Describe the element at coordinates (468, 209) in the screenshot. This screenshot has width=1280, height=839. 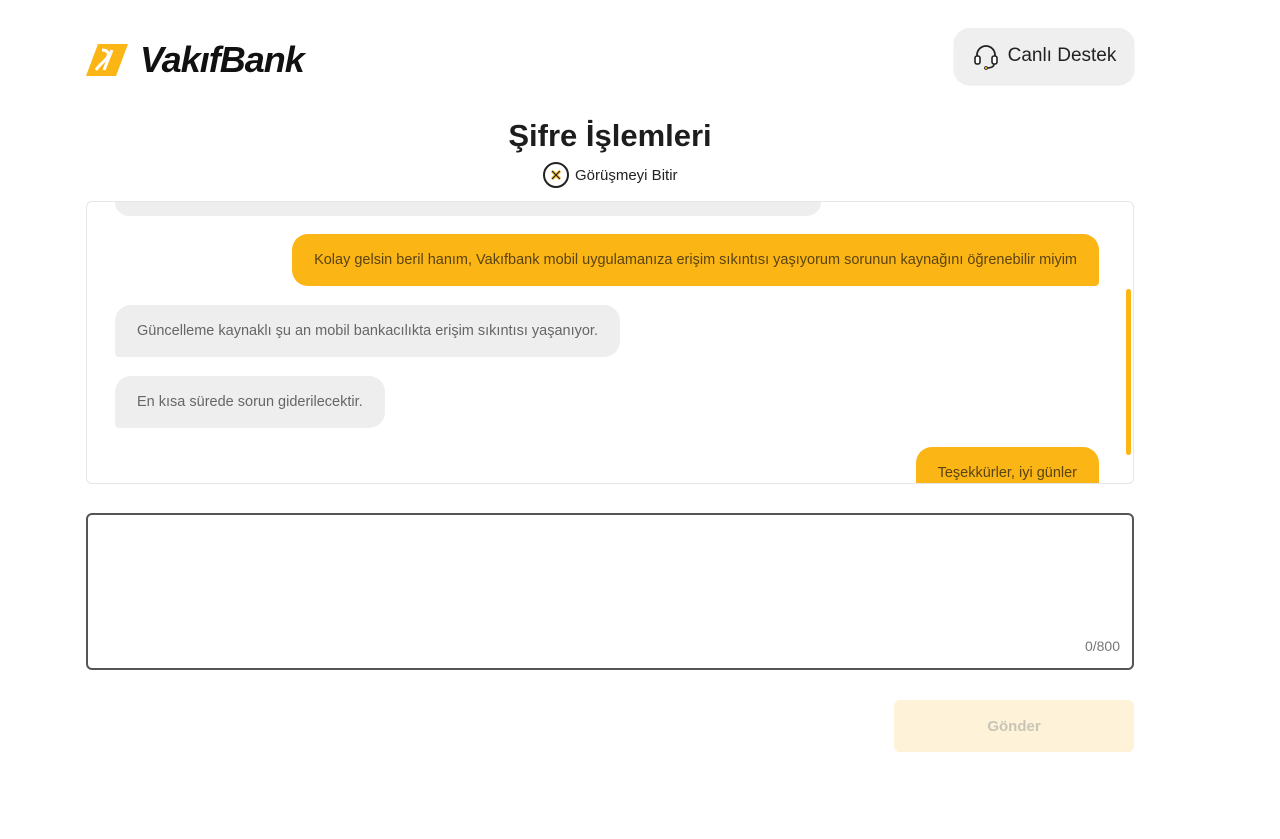
I see `message-bubble-partial` at that location.